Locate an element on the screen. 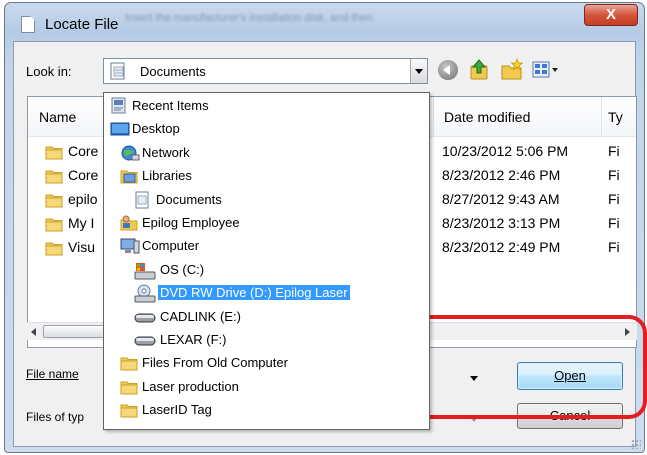 Image resolution: width=647 pixels, height=455 pixels. dropdown-item-label: Libraries is located at coordinates (167, 176).